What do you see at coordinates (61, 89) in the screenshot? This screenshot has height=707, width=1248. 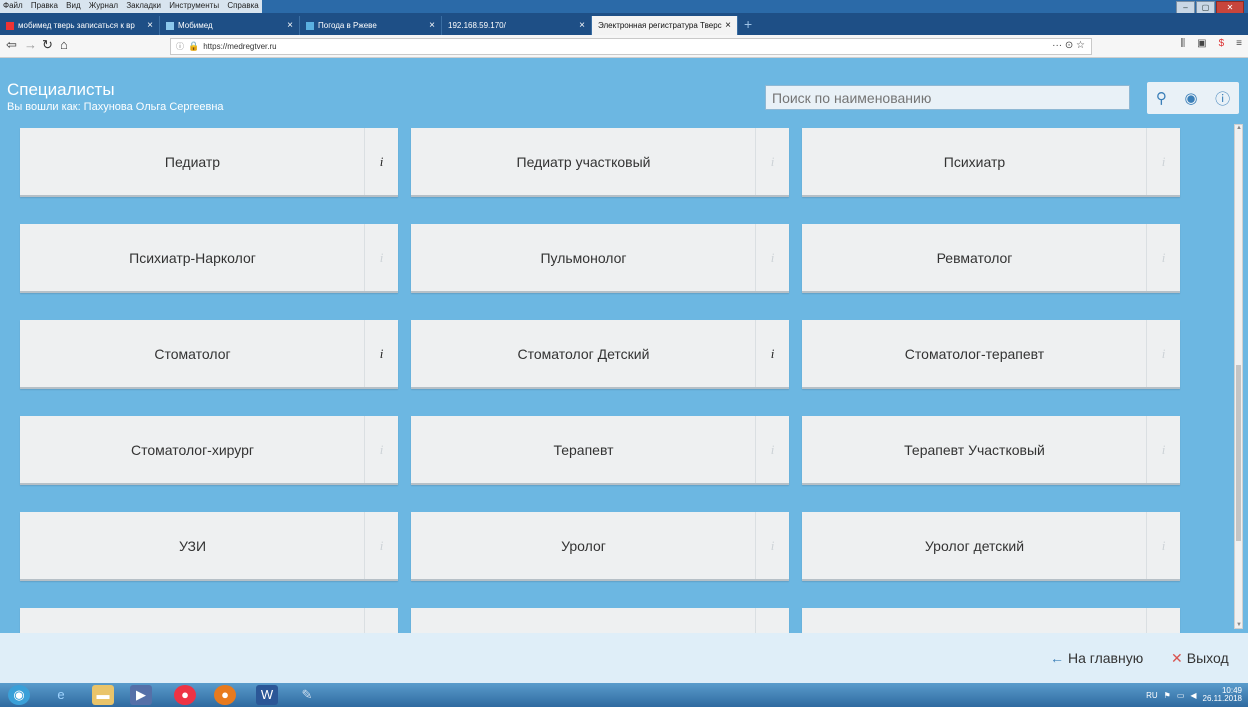 I see `page-title: Специалисты` at bounding box center [61, 89].